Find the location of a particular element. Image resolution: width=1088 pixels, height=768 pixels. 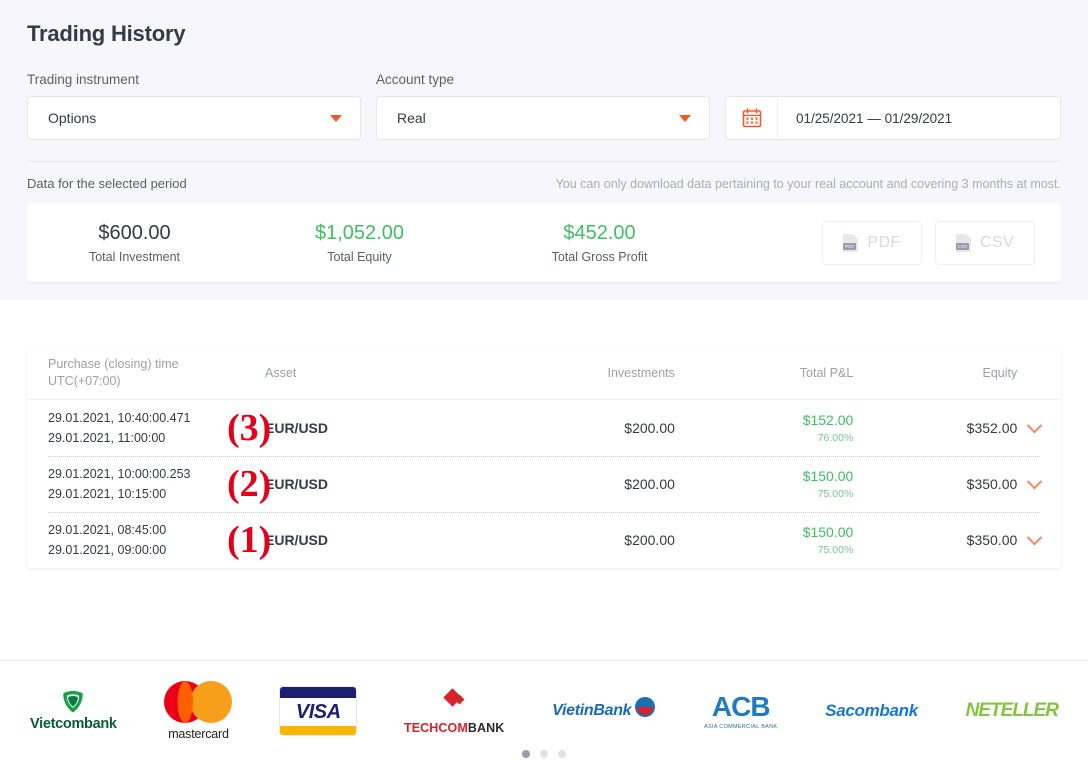

payment-logos-carousel: Vietcombank mastercard VISA TECHCOMBANK is located at coordinates (544, 711).